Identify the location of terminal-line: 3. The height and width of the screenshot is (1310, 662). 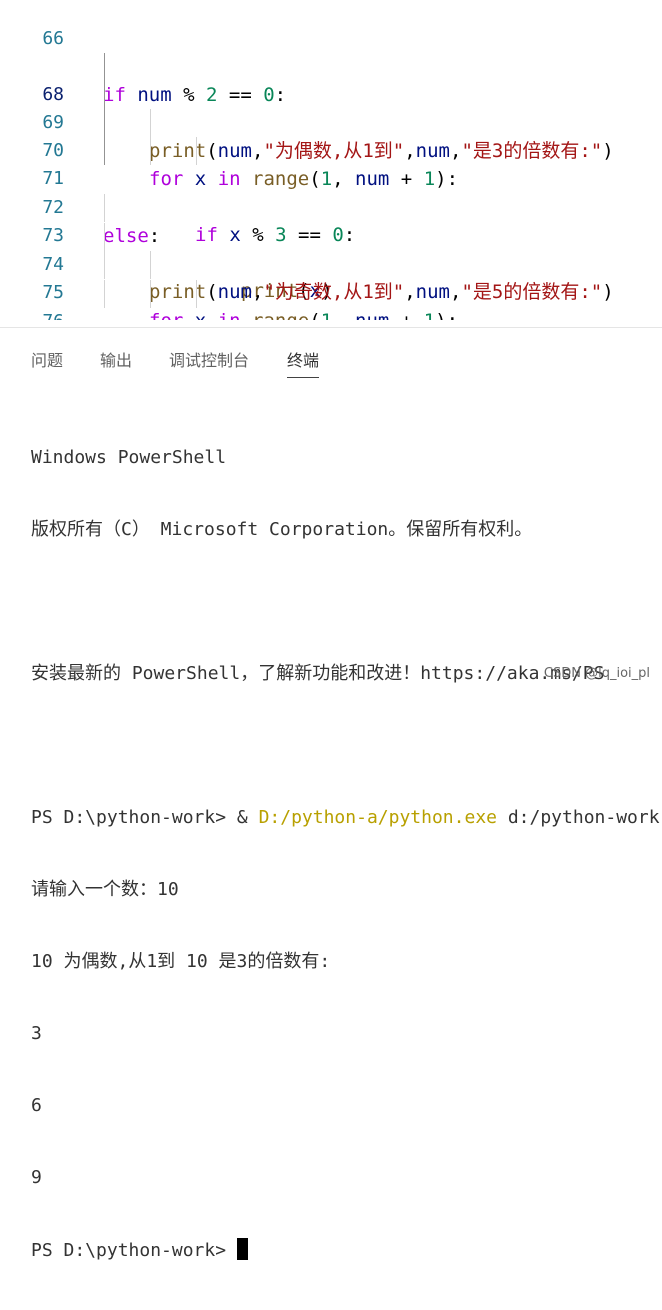
(36, 1033).